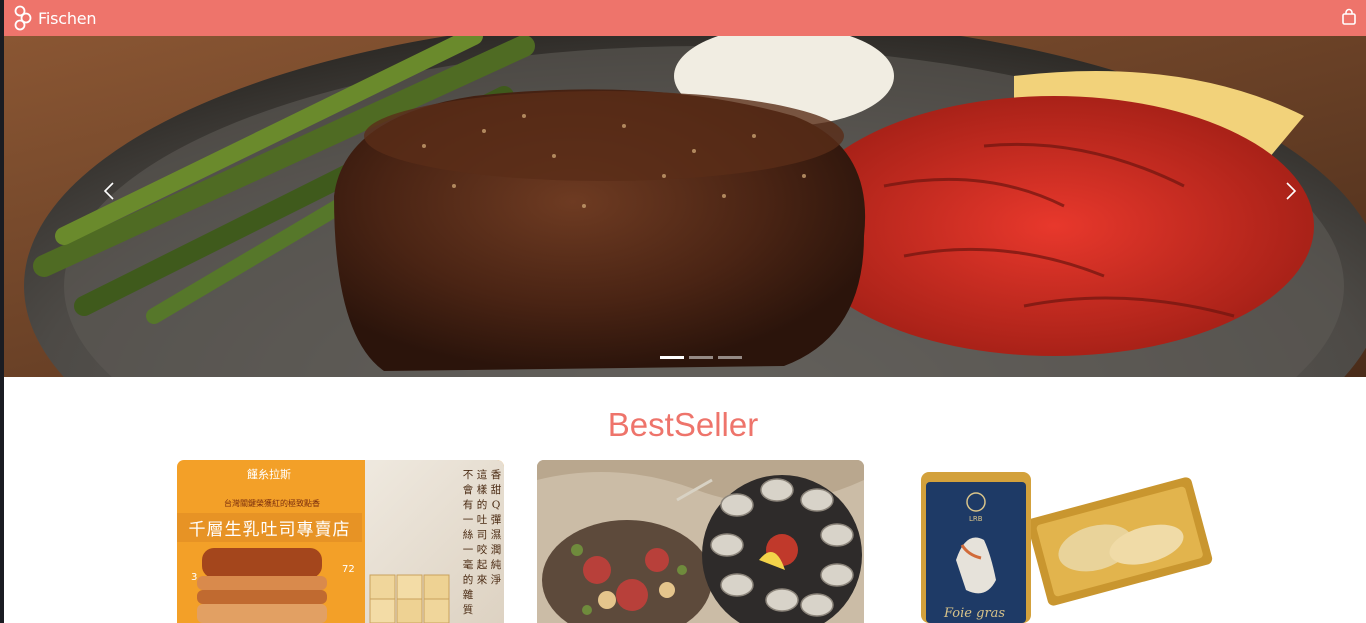 The image size is (1366, 623). I want to click on carousel-next-button, so click(1291, 191).